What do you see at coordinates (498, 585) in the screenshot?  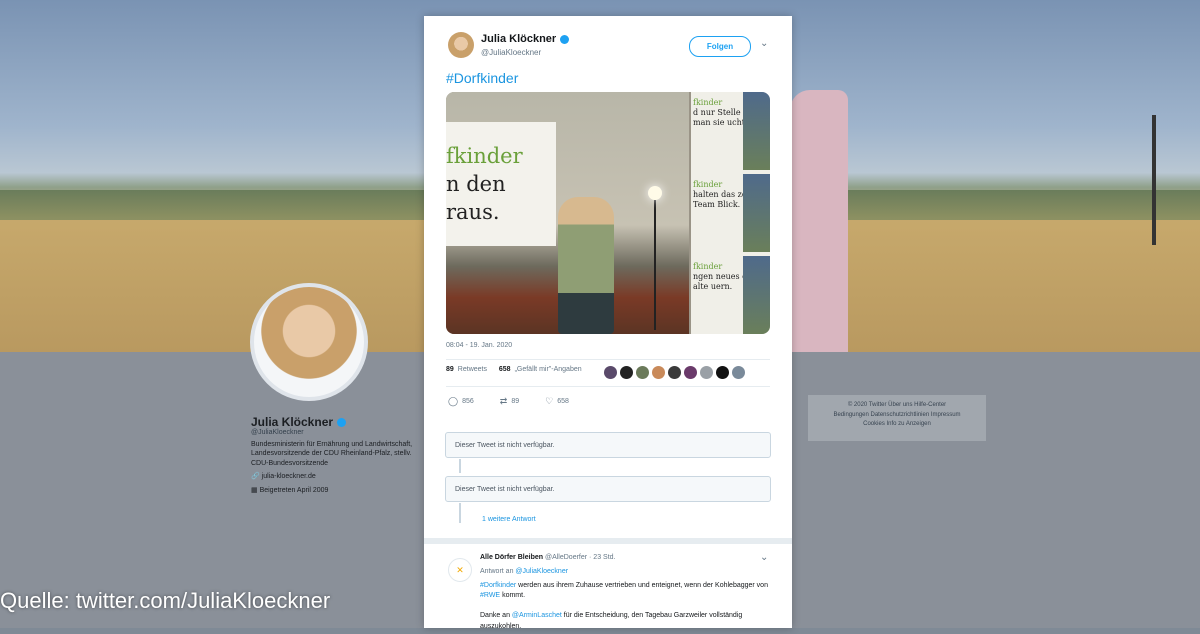 I see `reply-hashtag-link: #Dorfkinder` at bounding box center [498, 585].